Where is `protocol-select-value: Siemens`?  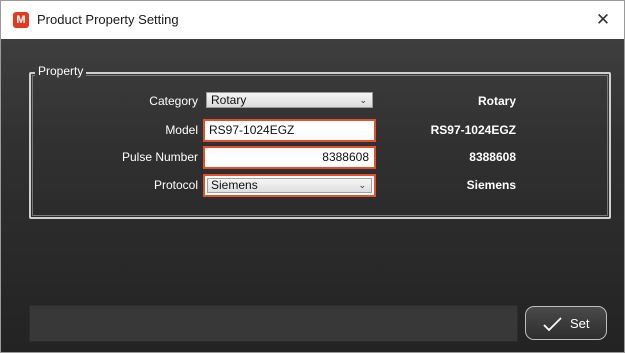
protocol-select-value: Siemens is located at coordinates (234, 185).